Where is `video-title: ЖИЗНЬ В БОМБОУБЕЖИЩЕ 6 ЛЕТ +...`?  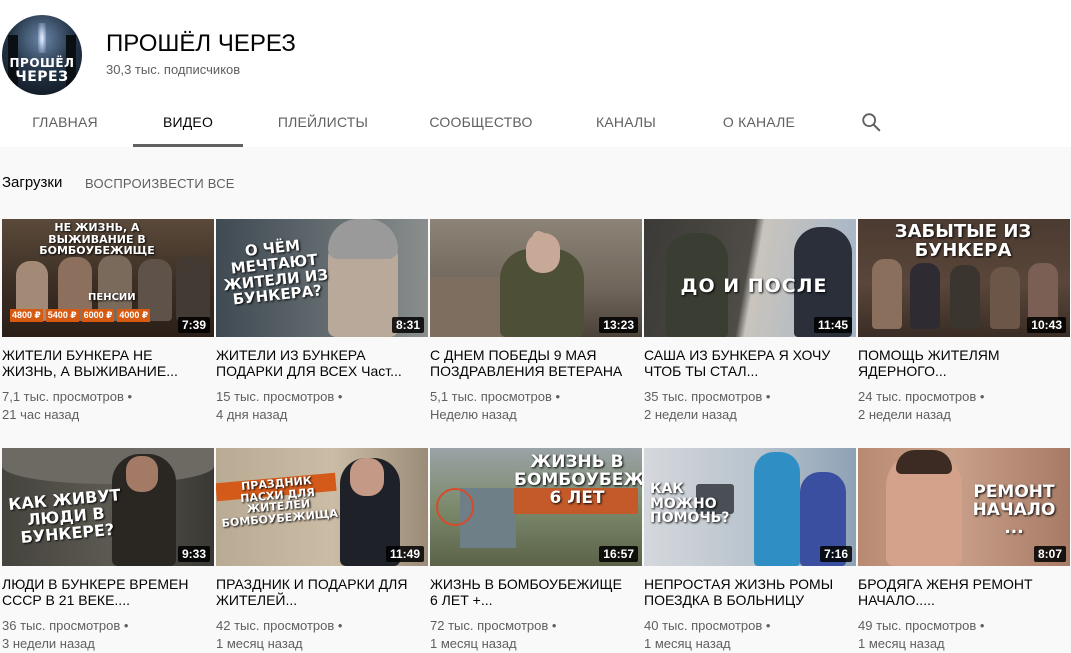
video-title: ЖИЗНЬ В БОМБОУБЕЖИЩЕ 6 ЛЕТ +... is located at coordinates (530, 592).